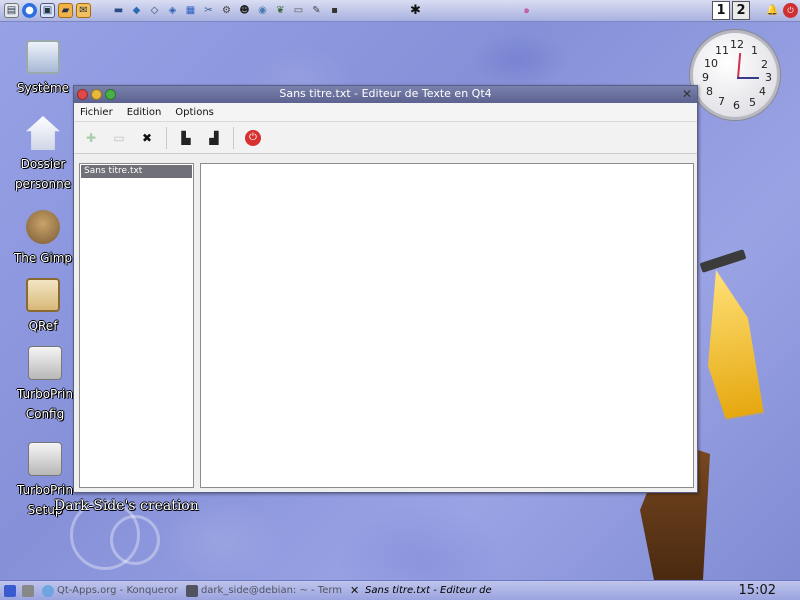  I want to click on cube-icon: ◈, so click(172, 10).